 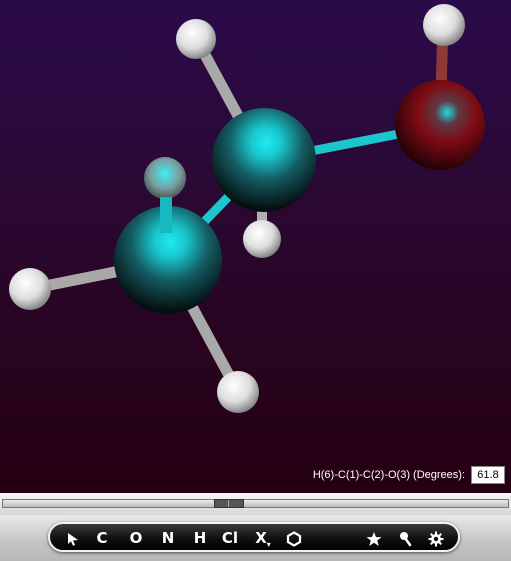 I want to click on star-icon, so click(x=374, y=538).